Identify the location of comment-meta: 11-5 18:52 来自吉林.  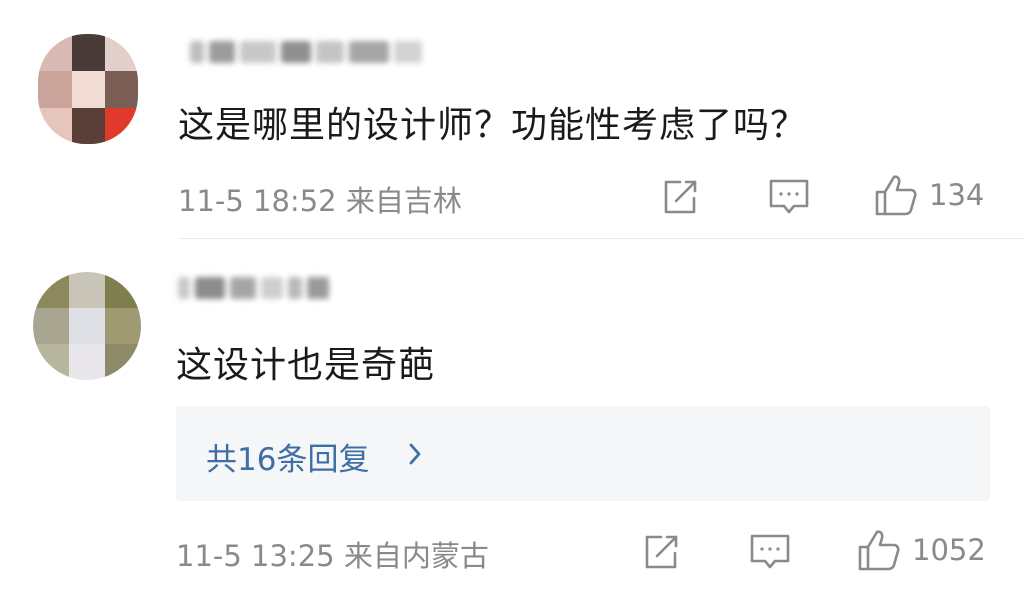
(320, 201).